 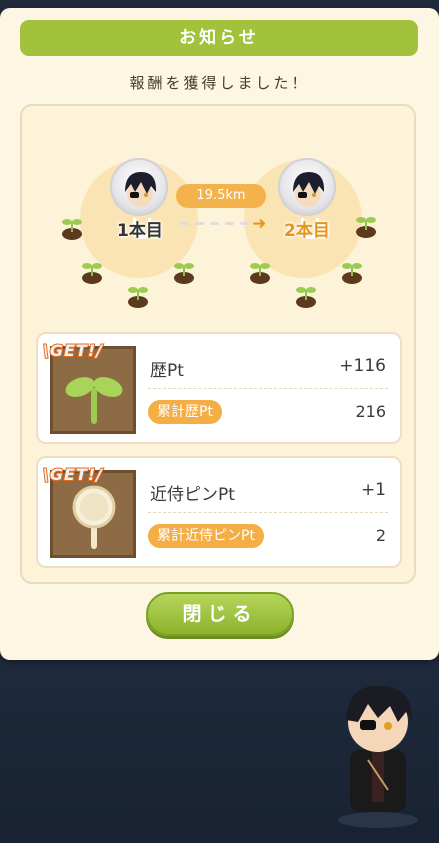 What do you see at coordinates (370, 411) in the screenshot?
I see `total-value: 216` at bounding box center [370, 411].